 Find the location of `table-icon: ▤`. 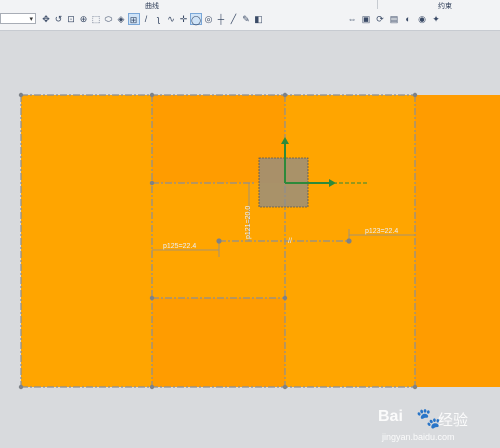

table-icon: ▤ is located at coordinates (394, 19).